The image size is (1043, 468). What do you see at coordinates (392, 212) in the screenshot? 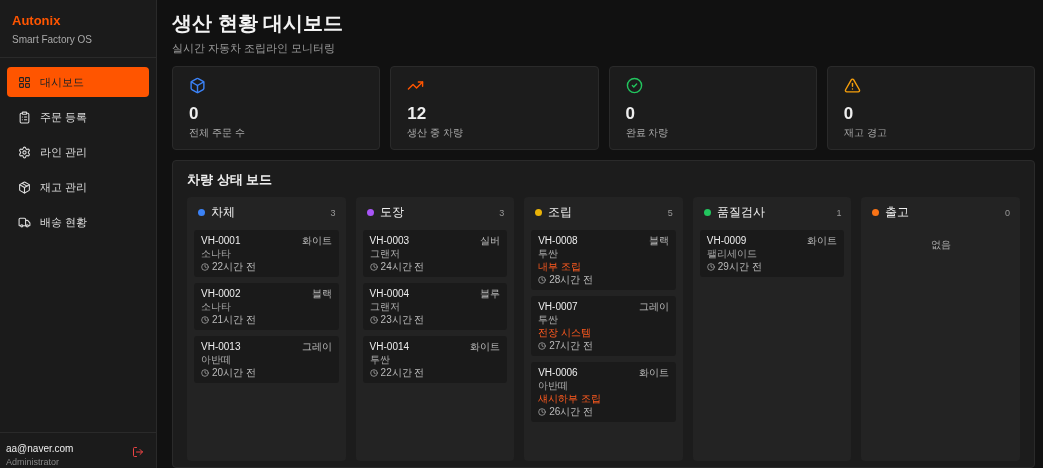
I see `column-title: 도장` at bounding box center [392, 212].